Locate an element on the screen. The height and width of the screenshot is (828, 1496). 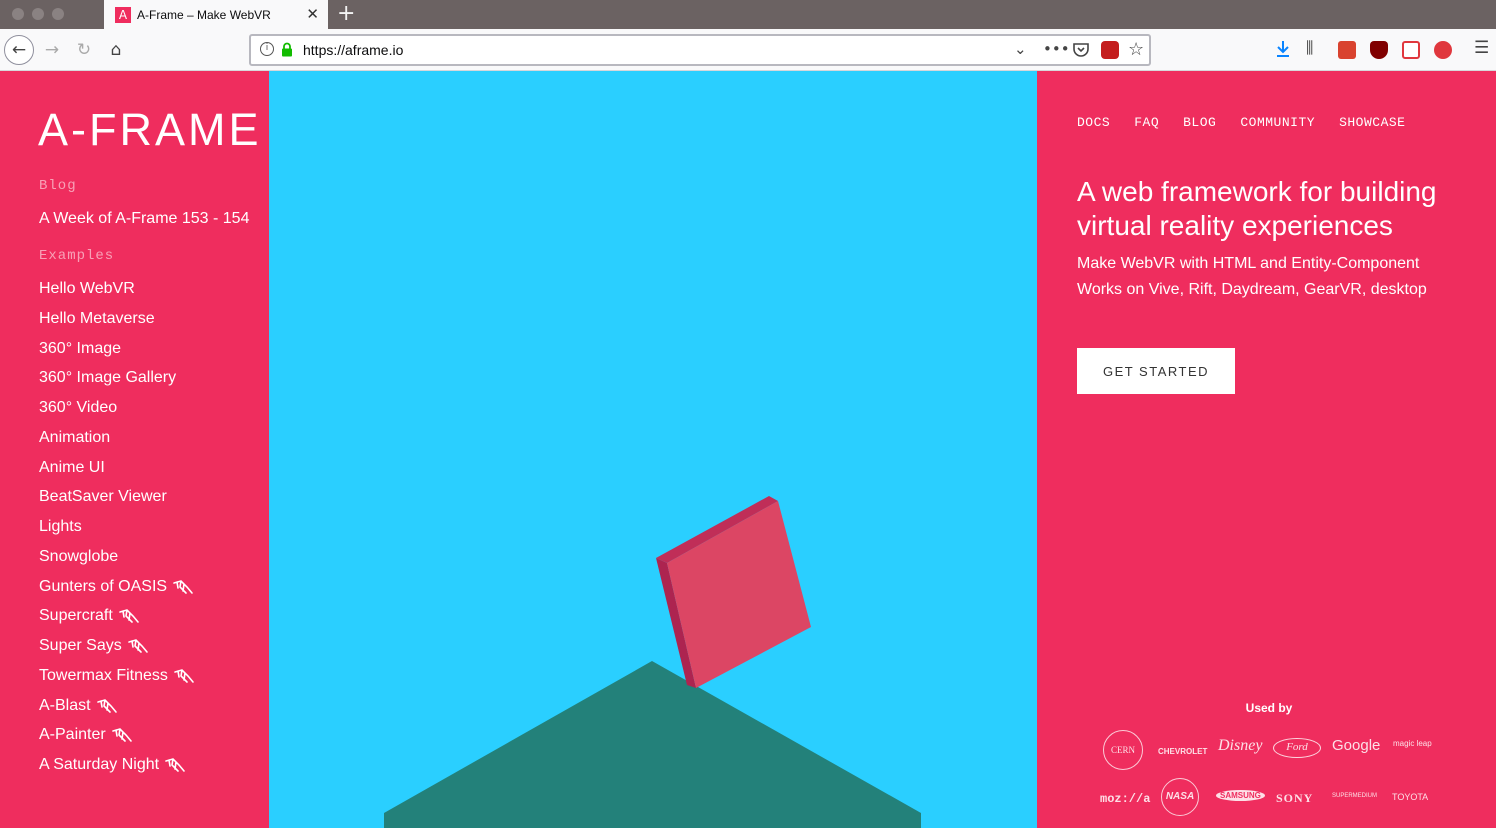
example-label: Gunters of OASIS is located at coordinates (103, 586).